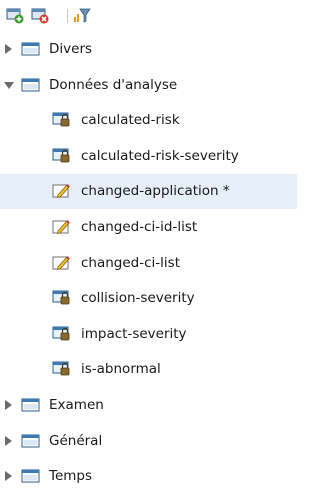 This screenshot has height=494, width=320. What do you see at coordinates (139, 227) in the screenshot?
I see `tree-item-label: changed-ci-id-list` at bounding box center [139, 227].